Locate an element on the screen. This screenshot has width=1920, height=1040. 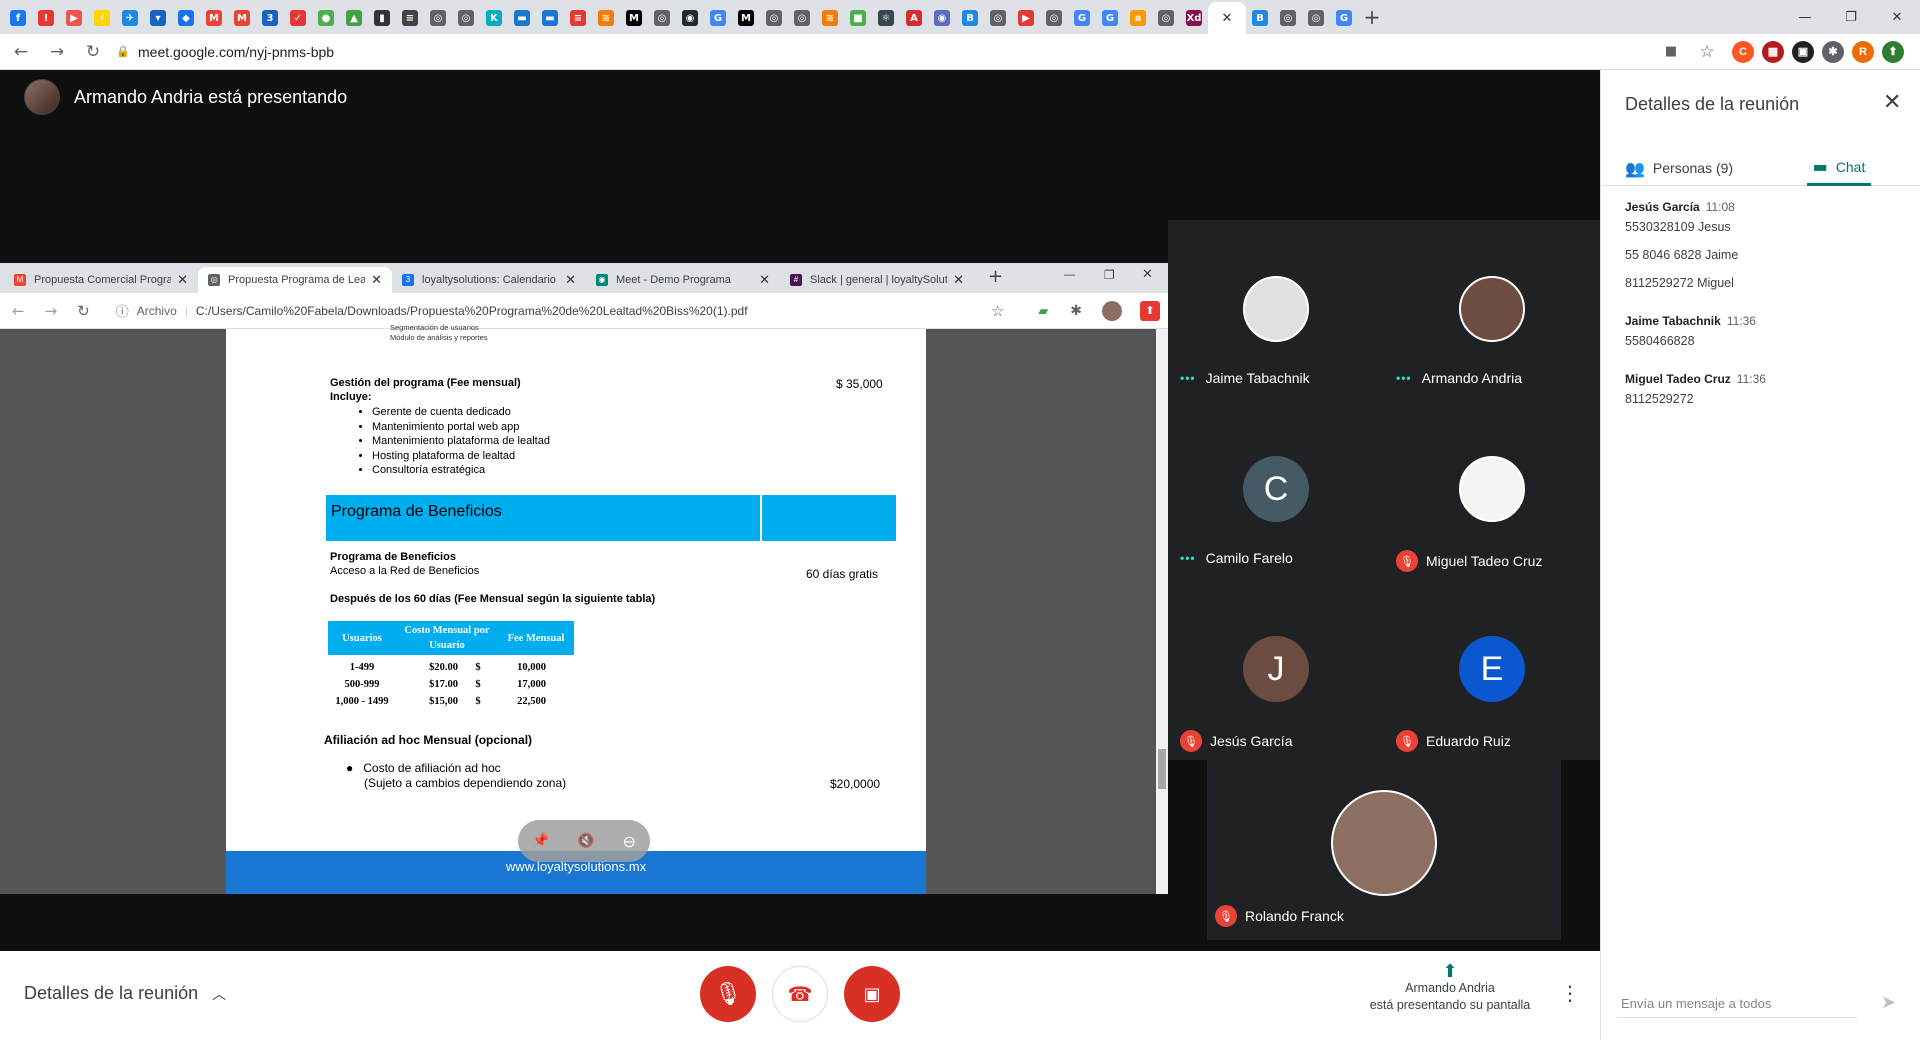
extension-icon: ✱ is located at coordinates (1833, 51).